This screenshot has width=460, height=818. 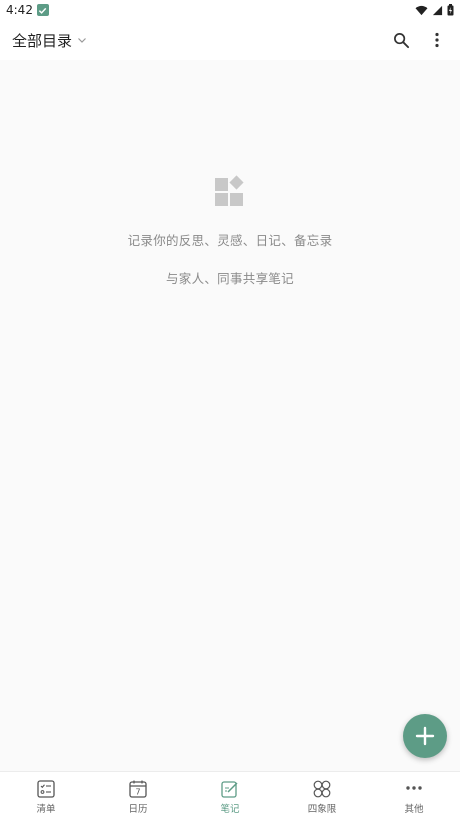 I want to click on empty-state-description: 记录你的反思、灵感、日记、备忘录, so click(x=230, y=240).